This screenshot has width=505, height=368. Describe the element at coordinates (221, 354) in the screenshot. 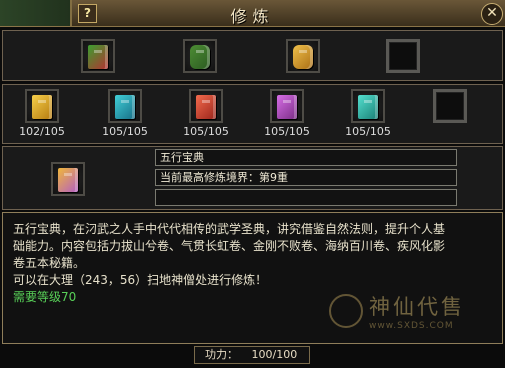

I see `power-label: 功力：` at that location.